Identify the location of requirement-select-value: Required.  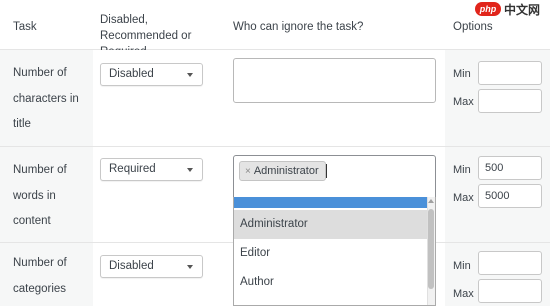
(132, 169).